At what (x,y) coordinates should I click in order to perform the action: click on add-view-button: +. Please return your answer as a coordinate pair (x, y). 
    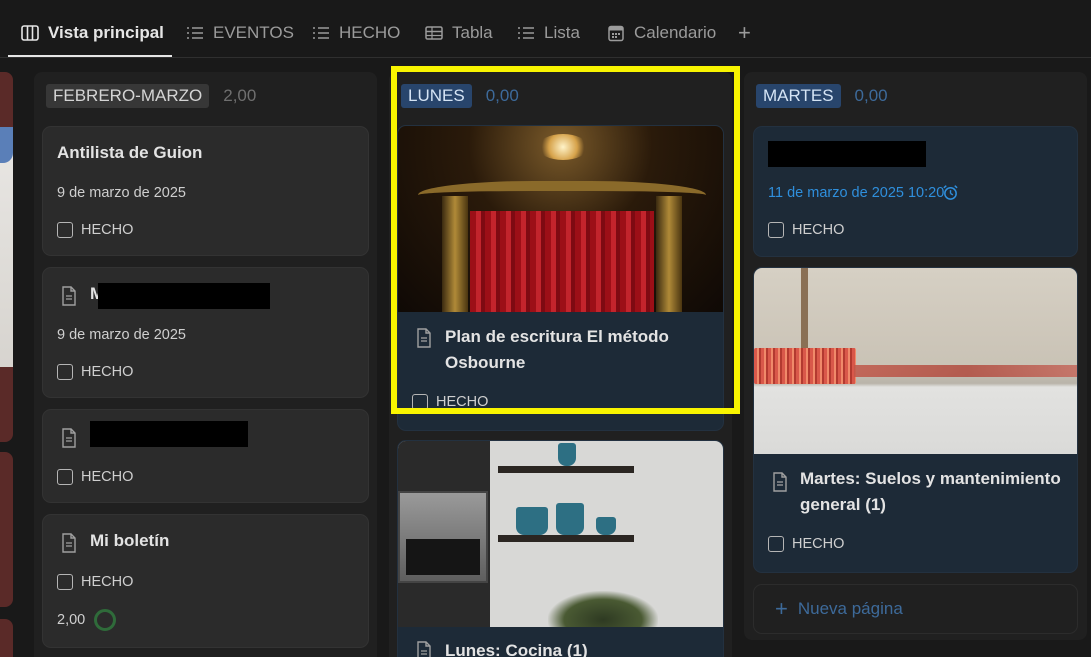
    Looking at the image, I should click on (744, 33).